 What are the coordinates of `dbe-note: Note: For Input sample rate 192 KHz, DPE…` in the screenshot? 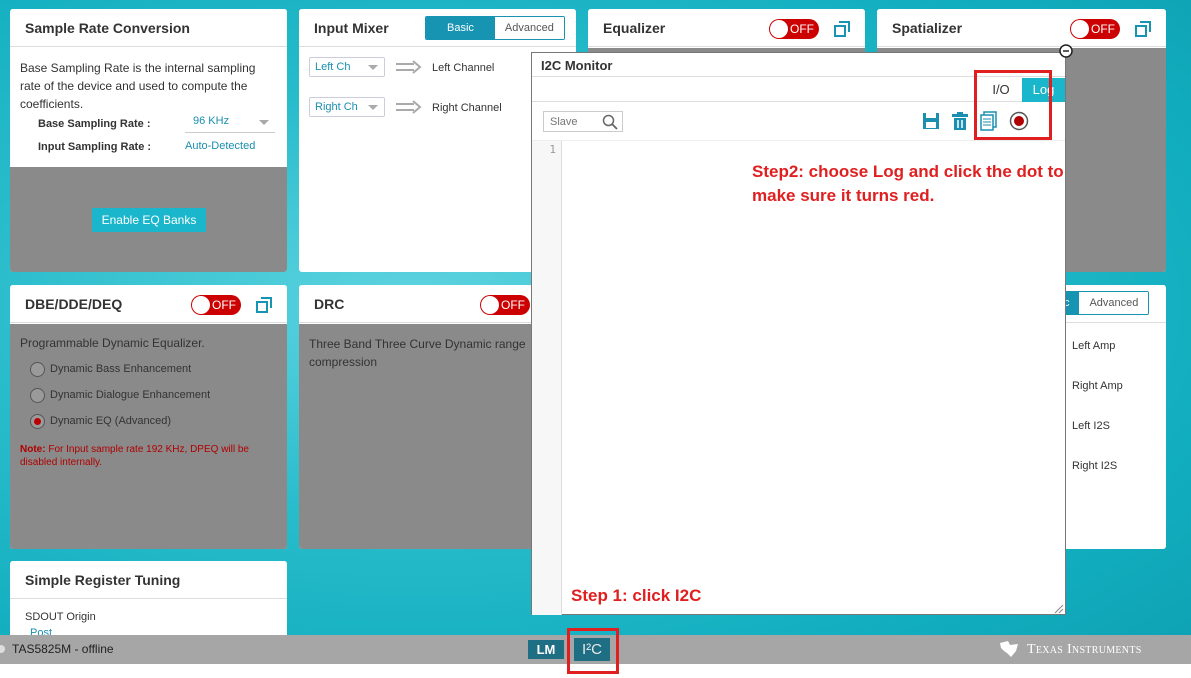 It's located at (140, 456).